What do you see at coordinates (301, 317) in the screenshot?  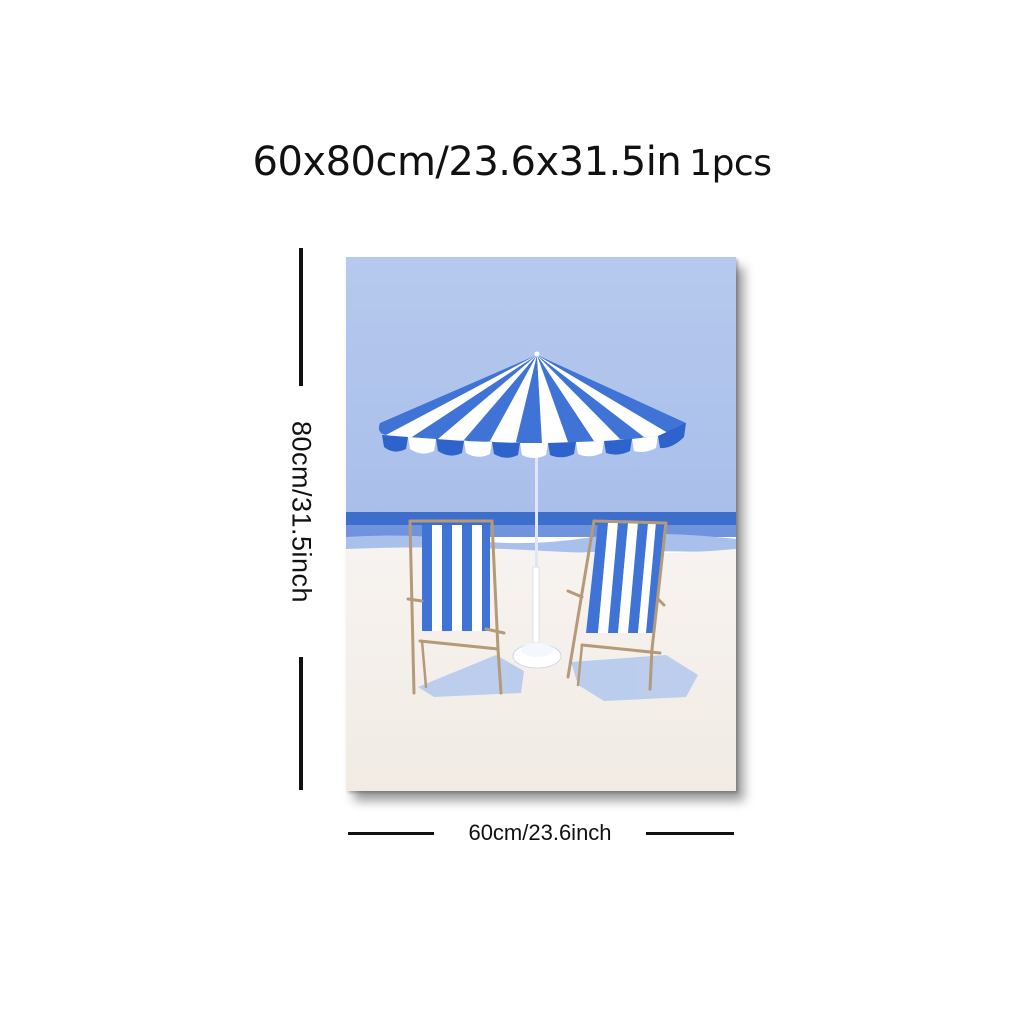 I see `height-line-top` at bounding box center [301, 317].